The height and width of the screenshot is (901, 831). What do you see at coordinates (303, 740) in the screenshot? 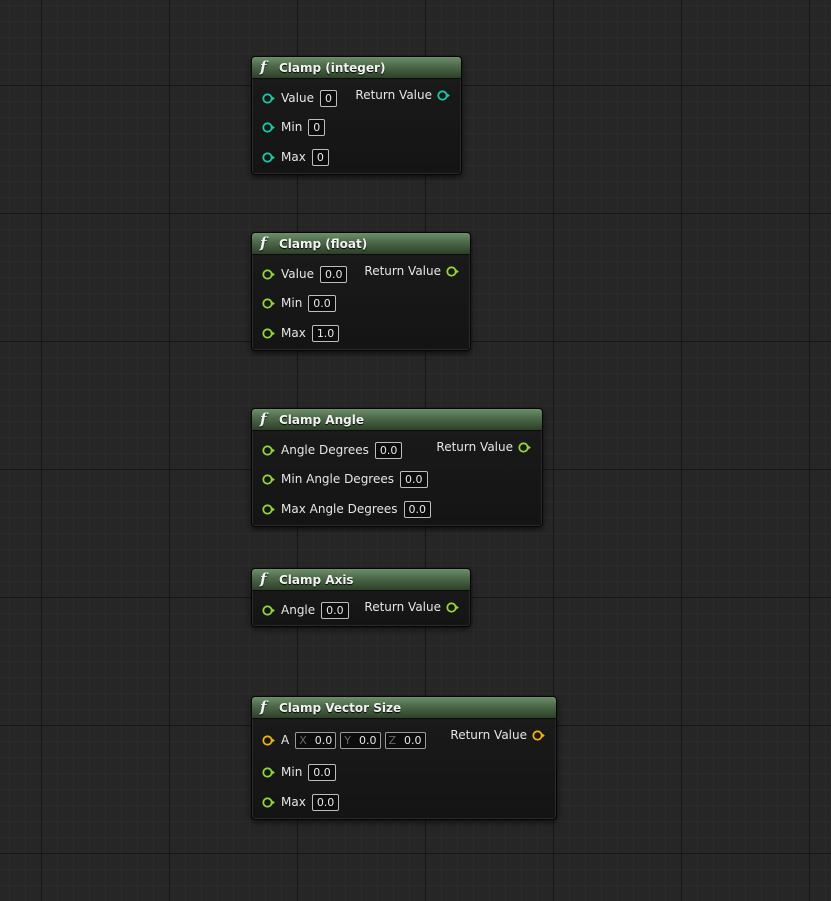
I see `x-axis-label: X` at bounding box center [303, 740].